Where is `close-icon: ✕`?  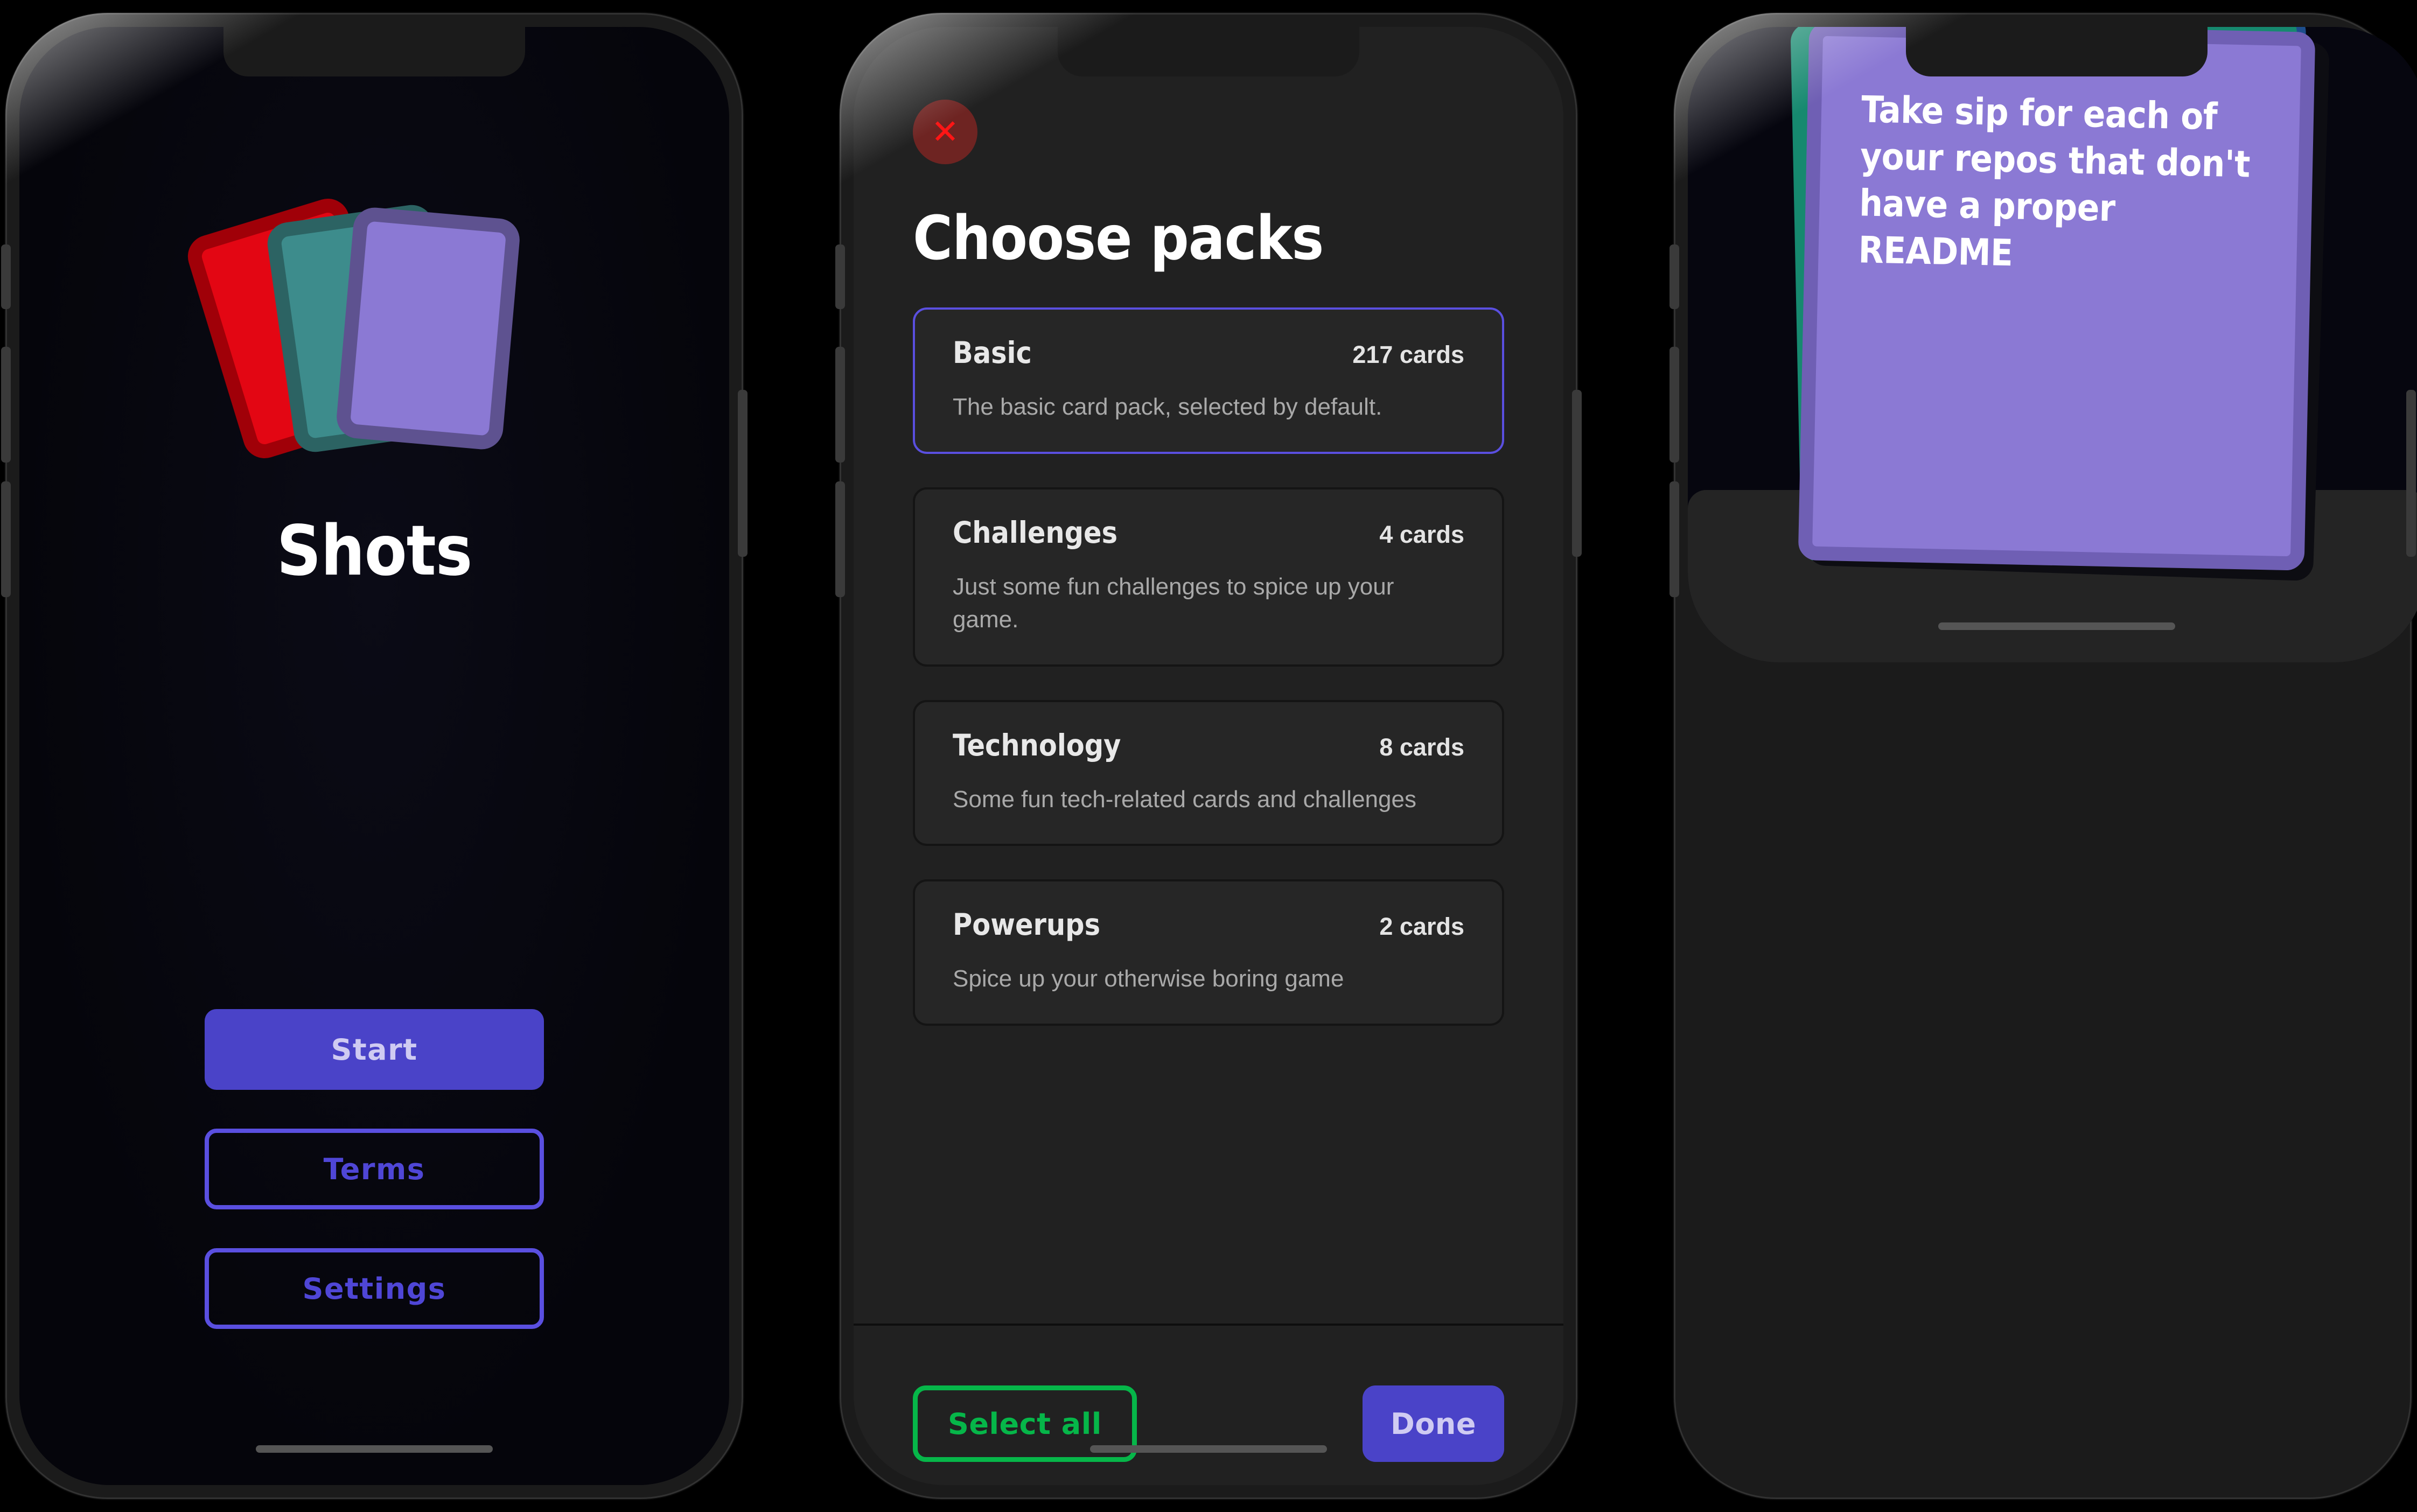
close-icon: ✕ is located at coordinates (945, 131).